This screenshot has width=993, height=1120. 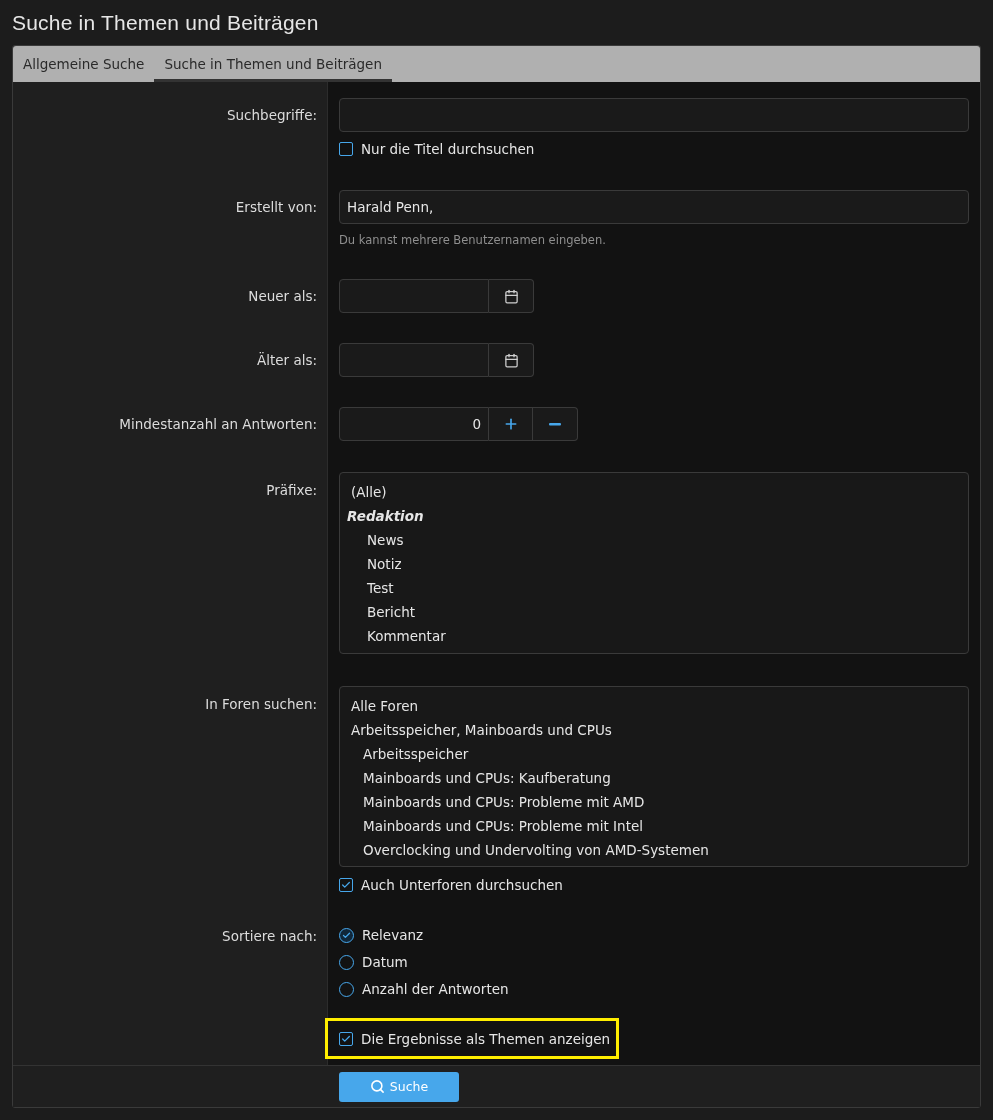 What do you see at coordinates (486, 1038) in the screenshot?
I see `checkbox-label: Die Ergebnisse als Themen anzeigen` at bounding box center [486, 1038].